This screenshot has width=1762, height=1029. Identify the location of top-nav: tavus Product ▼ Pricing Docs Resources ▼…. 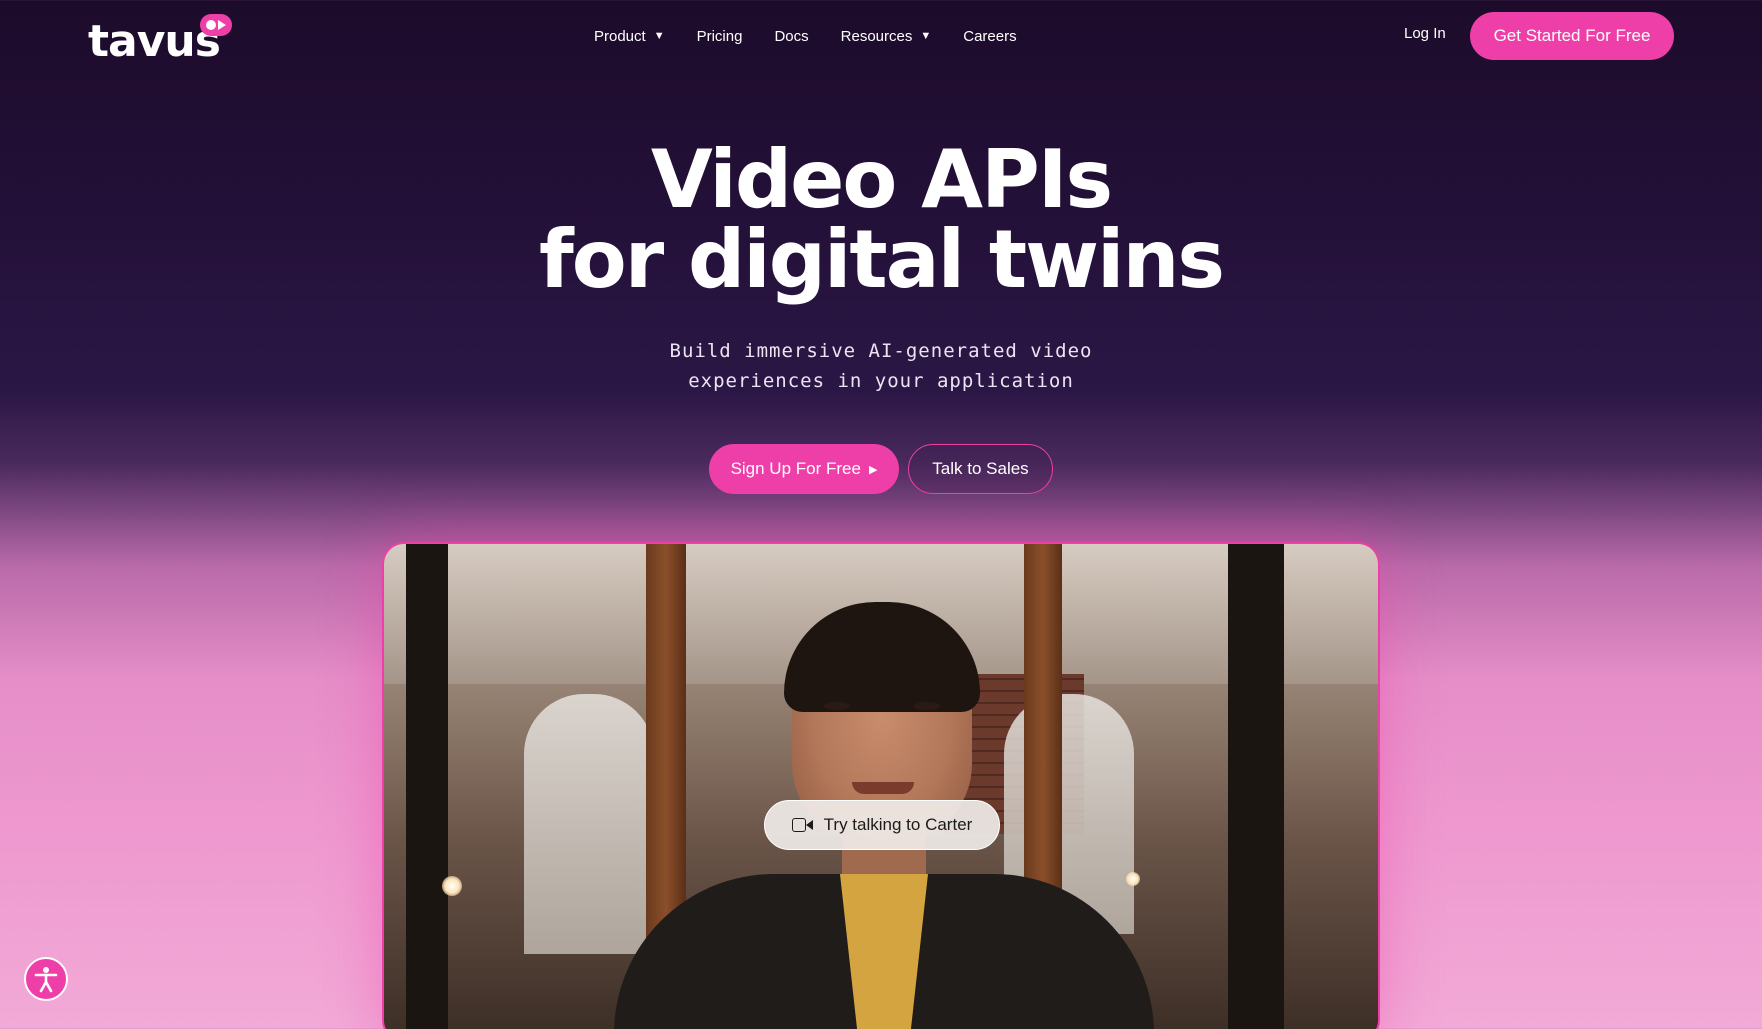
(881, 36).